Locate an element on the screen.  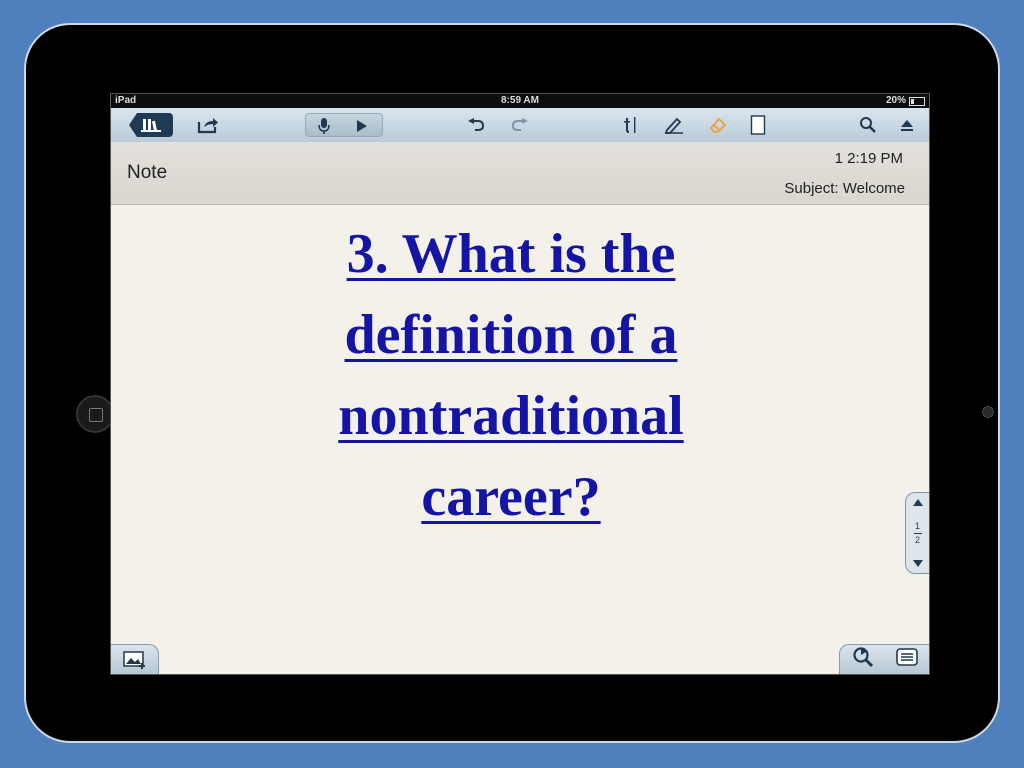
note-header: Note 1 2:19 PM Subject: Welcome is located at coordinates (520, 173).